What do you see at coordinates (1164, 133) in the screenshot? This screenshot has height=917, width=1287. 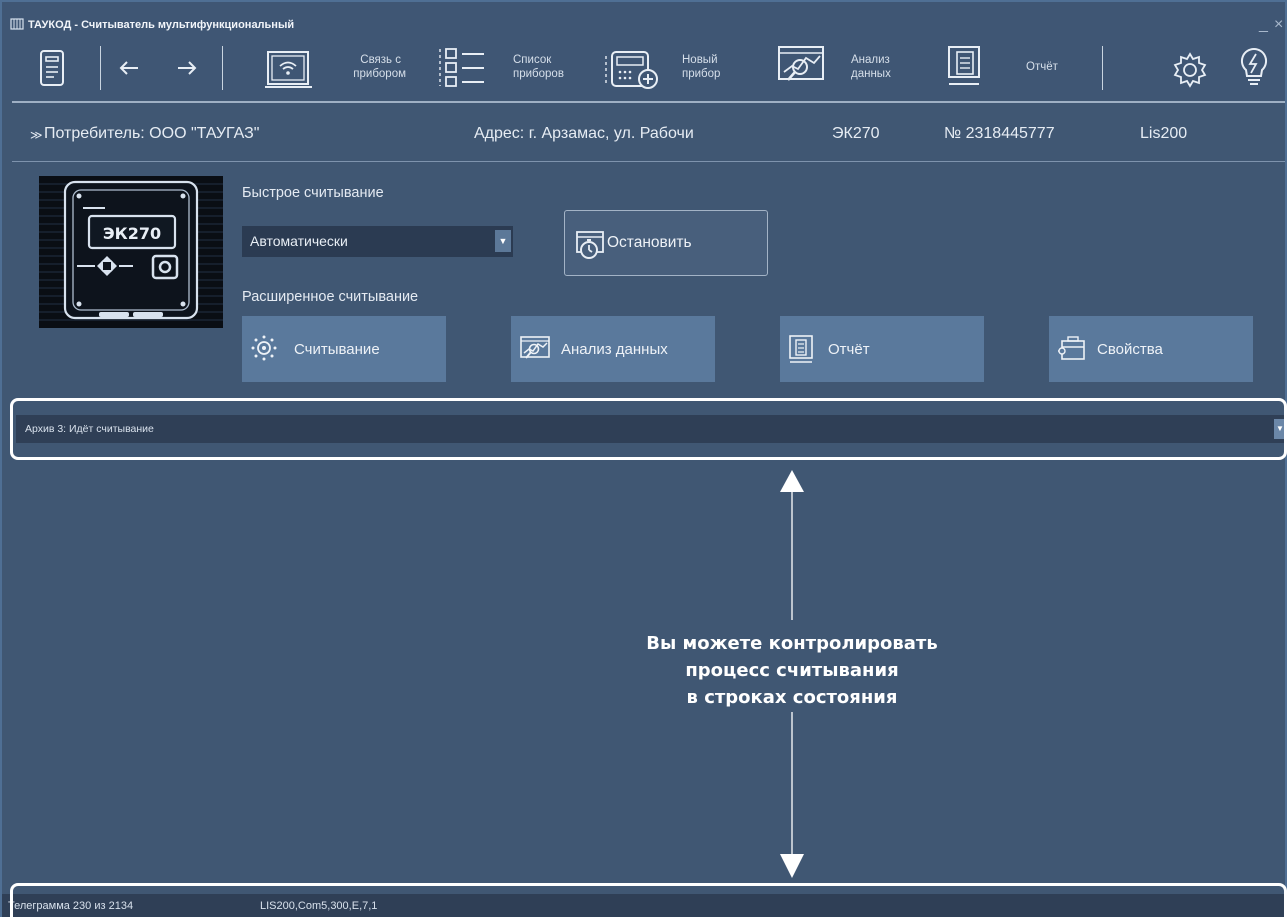 I see `protocol-label: Lis200` at bounding box center [1164, 133].